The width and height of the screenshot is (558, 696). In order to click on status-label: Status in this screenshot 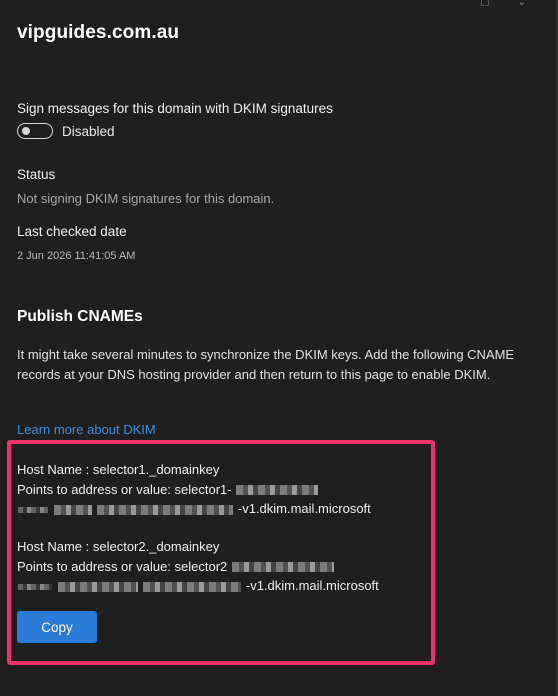, I will do `click(36, 174)`.